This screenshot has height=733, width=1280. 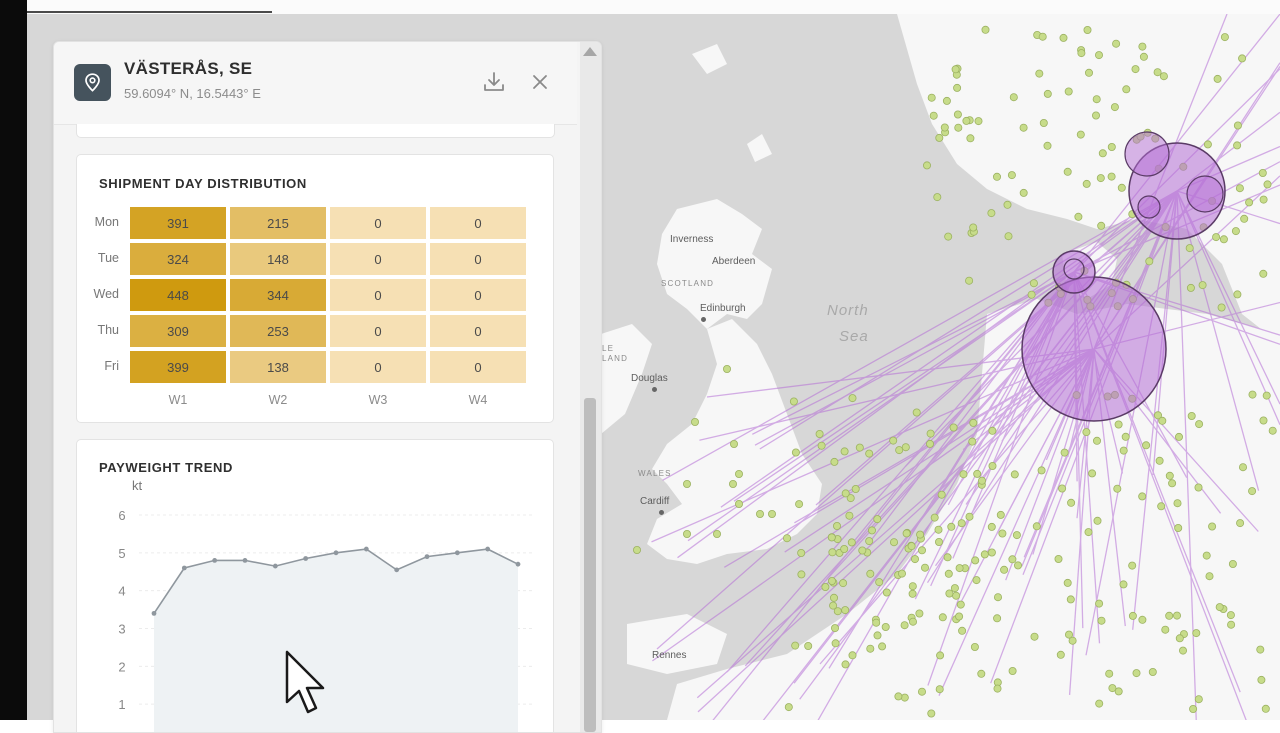 I want to click on heatmap-cell: 344, so click(x=278, y=295).